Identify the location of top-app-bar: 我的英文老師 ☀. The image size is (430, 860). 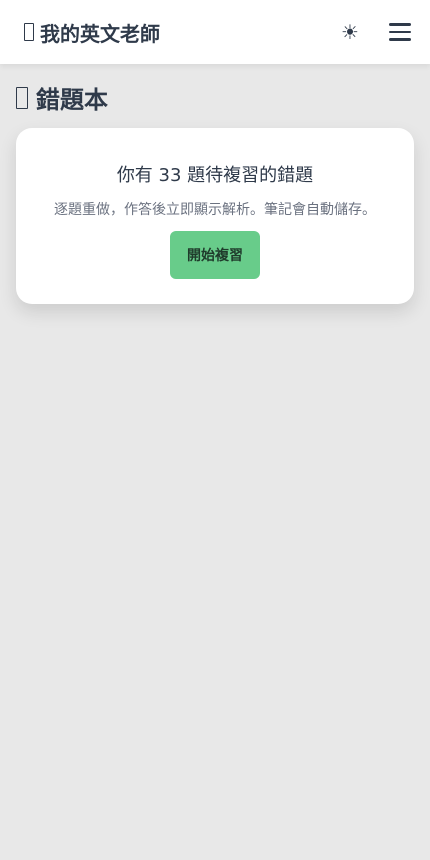
(215, 32).